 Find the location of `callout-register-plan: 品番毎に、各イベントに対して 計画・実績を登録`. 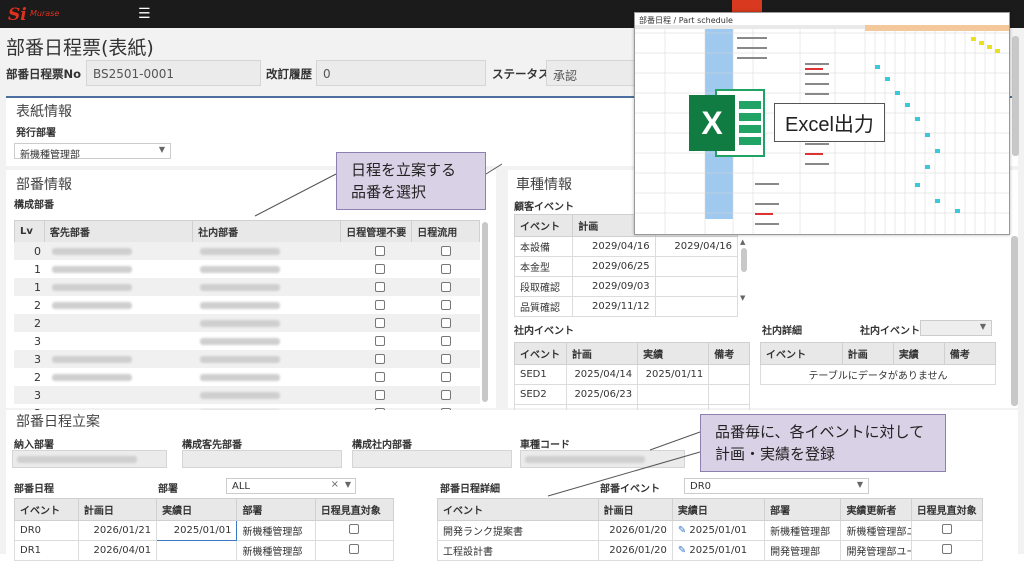

callout-register-plan: 品番毎に、各イベントに対して 計画・実績を登録 is located at coordinates (823, 443).